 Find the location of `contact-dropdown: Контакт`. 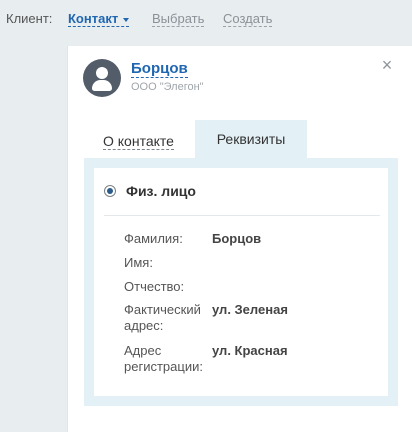

contact-dropdown: Контакт is located at coordinates (99, 19).